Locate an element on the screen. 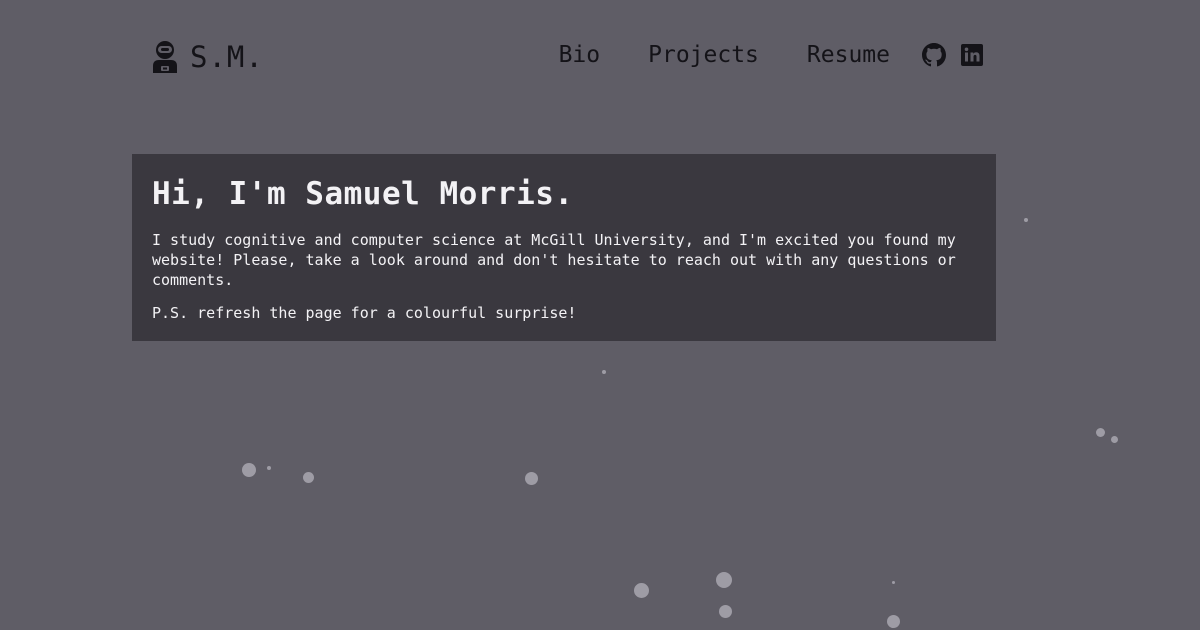 Image resolution: width=1200 pixels, height=630 pixels. top-nav: S.M. Bio Projects Resume is located at coordinates (567, 58).